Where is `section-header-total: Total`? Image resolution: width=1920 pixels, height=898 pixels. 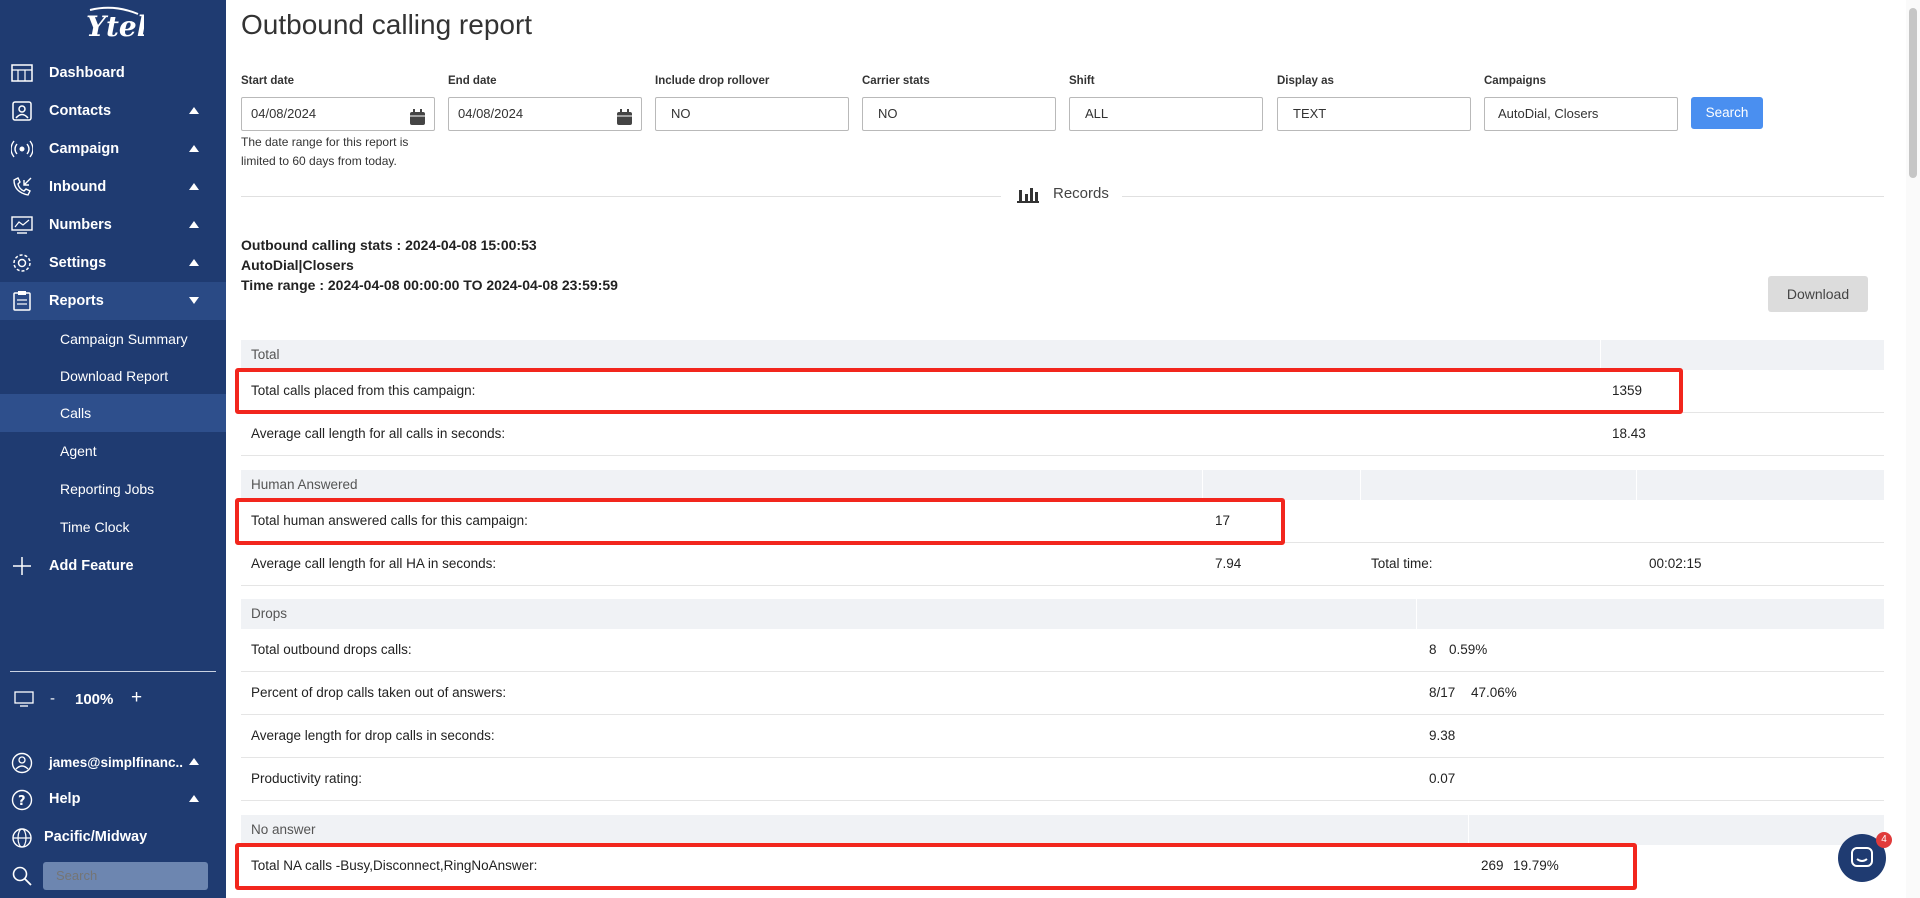 section-header-total: Total is located at coordinates (1062, 355).